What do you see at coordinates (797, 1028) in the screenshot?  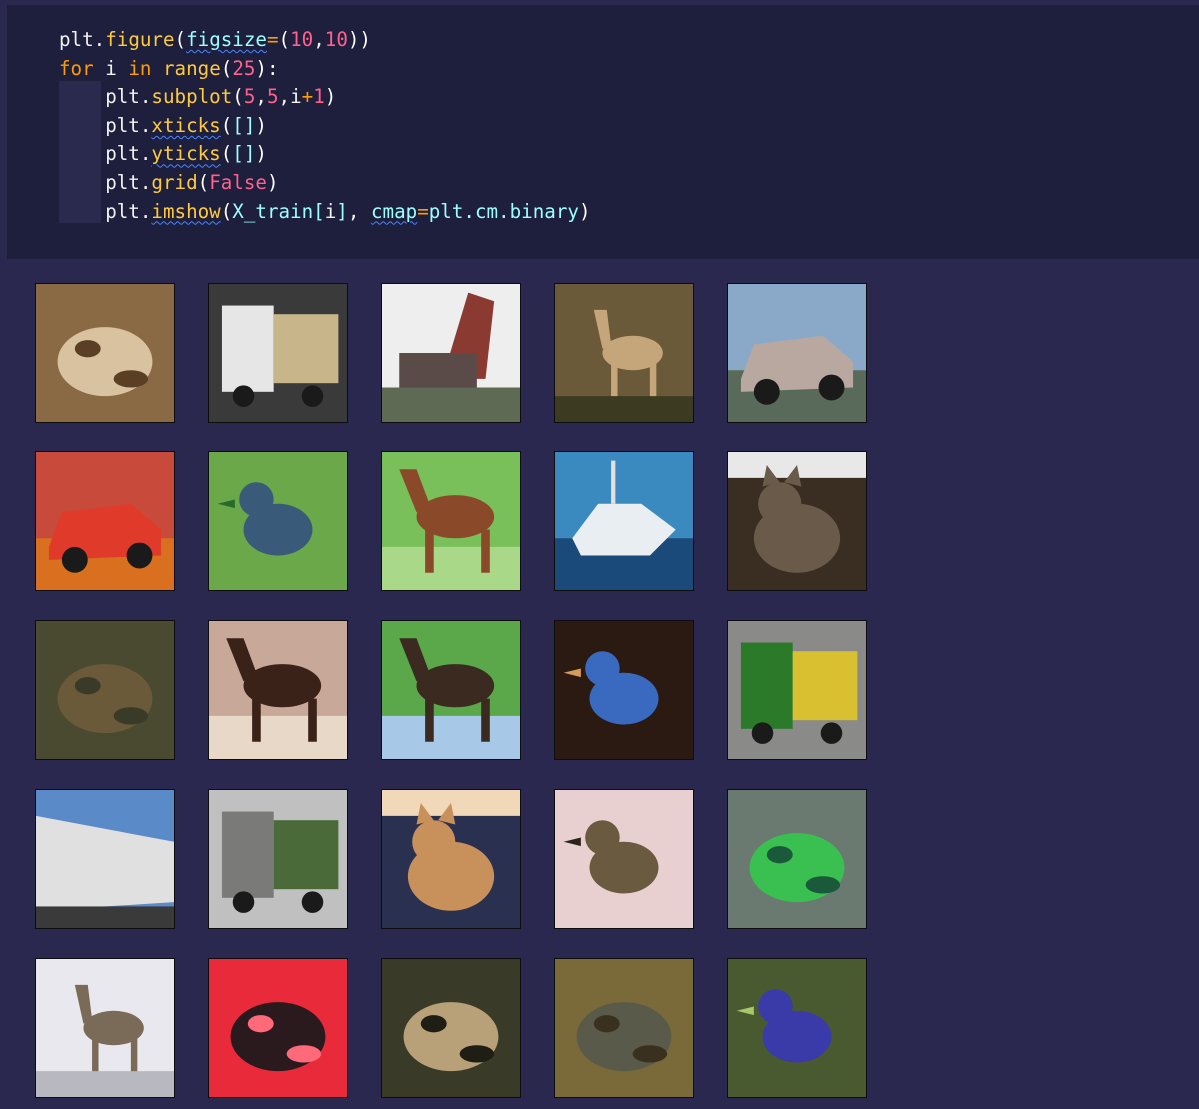 I see `cassowary-image` at bounding box center [797, 1028].